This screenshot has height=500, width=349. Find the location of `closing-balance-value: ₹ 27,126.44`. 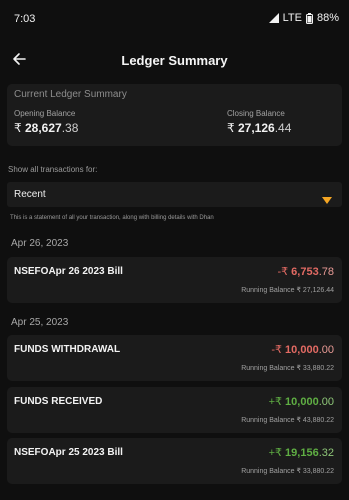

closing-balance-value: ₹ 27,126.44 is located at coordinates (259, 128).